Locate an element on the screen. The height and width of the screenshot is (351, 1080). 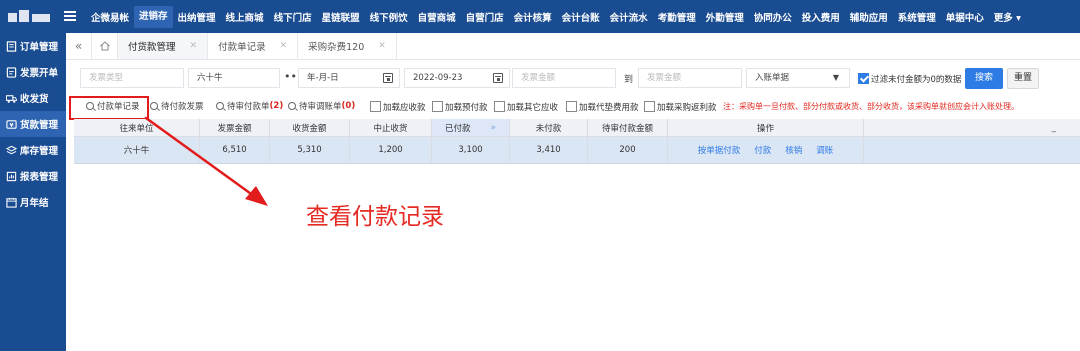
reset-button: 重置 is located at coordinates (1023, 78).